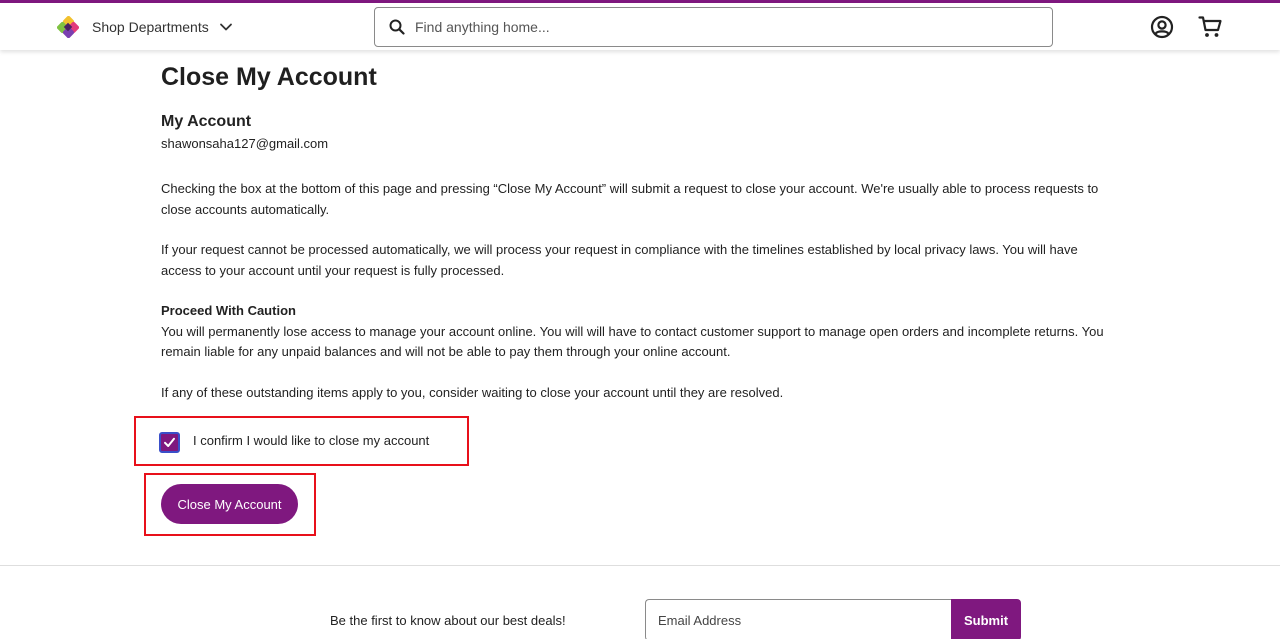 This screenshot has width=1280, height=639. What do you see at coordinates (229, 504) in the screenshot?
I see `close-account-button: Close My Account` at bounding box center [229, 504].